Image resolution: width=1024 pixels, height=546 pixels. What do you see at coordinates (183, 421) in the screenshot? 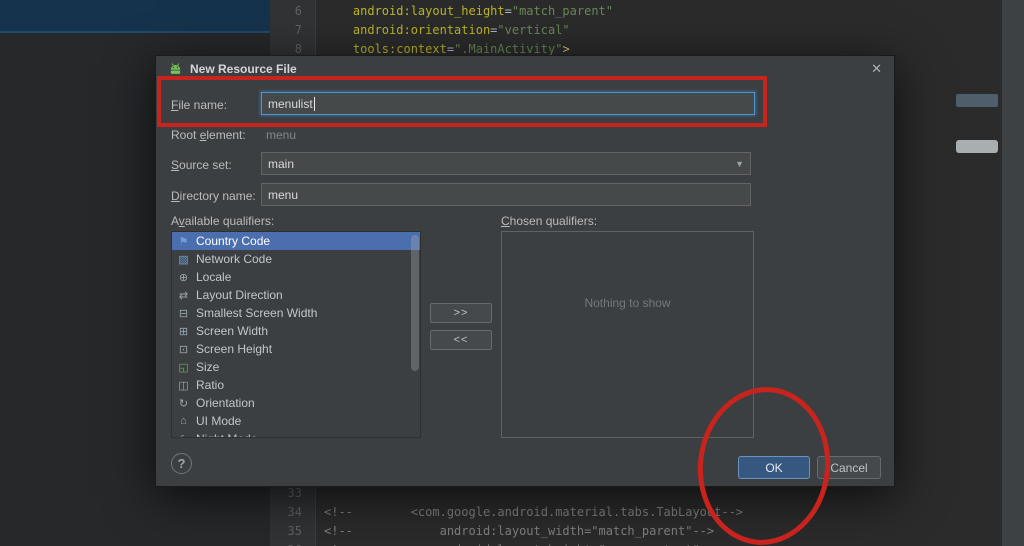
I see `ui-mode-icon: ⌂` at bounding box center [183, 421].